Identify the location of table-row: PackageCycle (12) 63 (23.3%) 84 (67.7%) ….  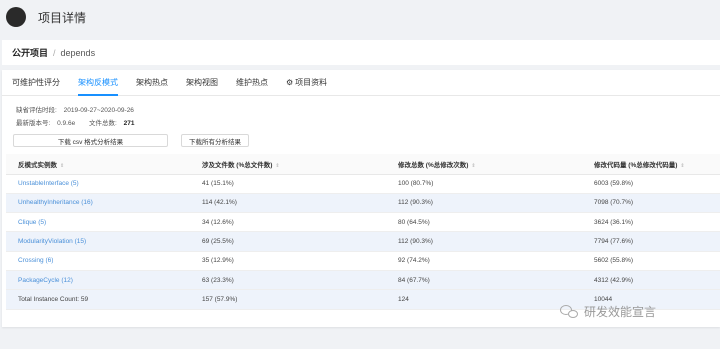
(363, 280).